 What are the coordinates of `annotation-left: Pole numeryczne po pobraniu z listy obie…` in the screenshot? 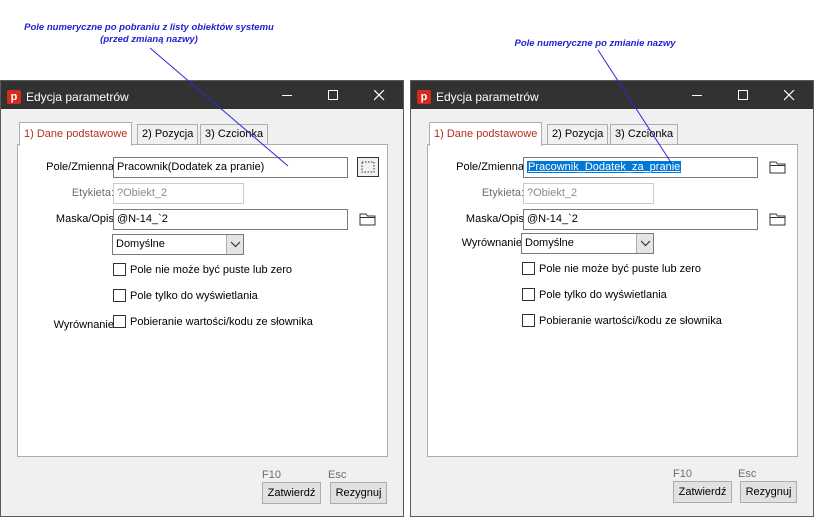 It's located at (149, 34).